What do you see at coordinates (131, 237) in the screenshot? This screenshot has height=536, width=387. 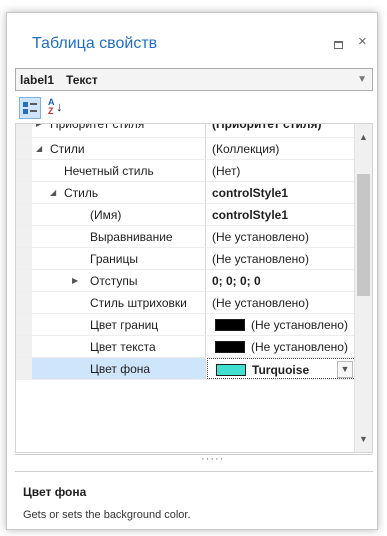 I see `property-name: Выравнивание` at bounding box center [131, 237].